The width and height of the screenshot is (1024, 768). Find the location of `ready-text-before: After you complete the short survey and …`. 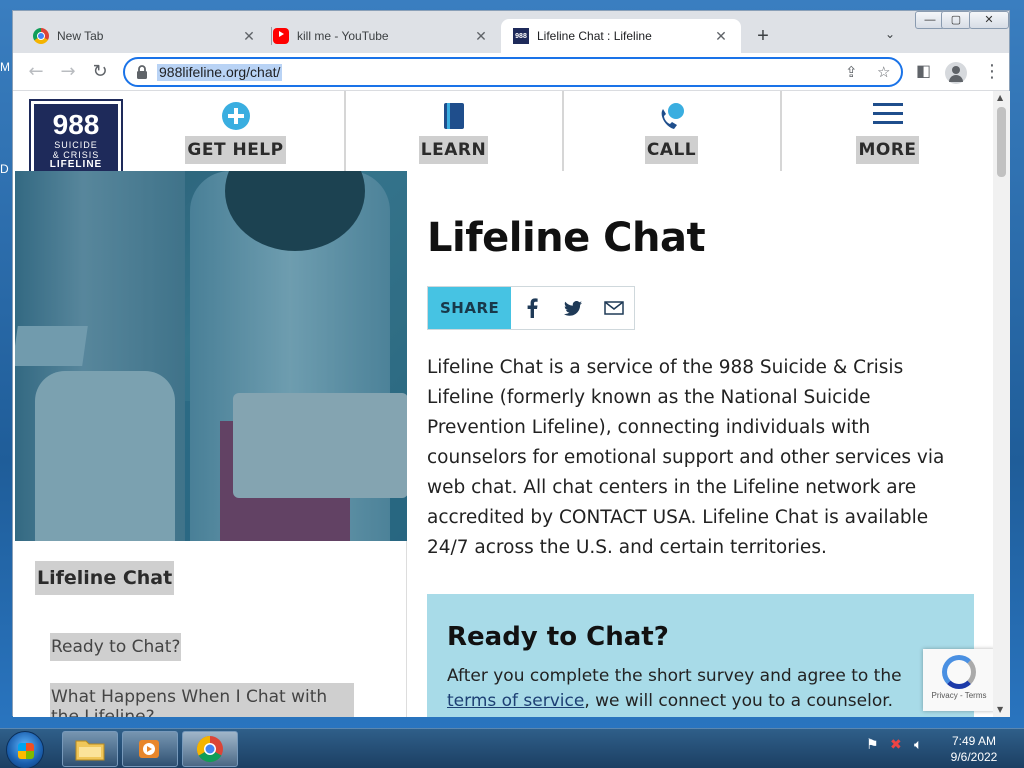

ready-text-before: After you complete the short survey and … is located at coordinates (674, 676).